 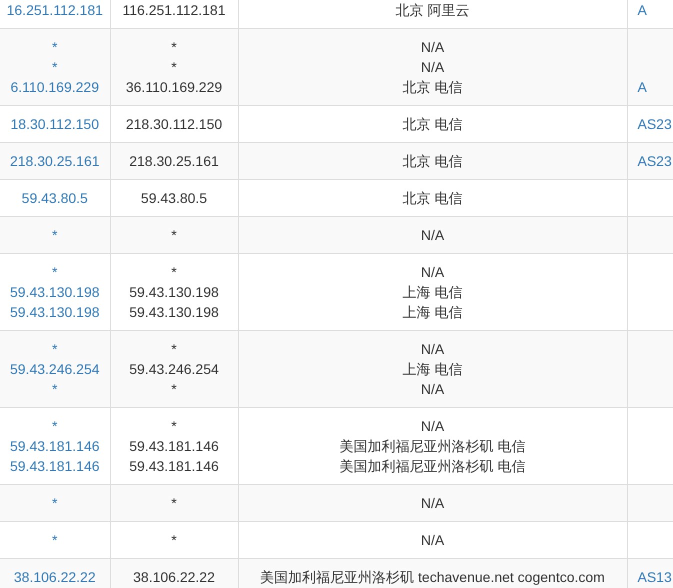 I want to click on ip-link: 218.30.25.161, so click(x=55, y=161).